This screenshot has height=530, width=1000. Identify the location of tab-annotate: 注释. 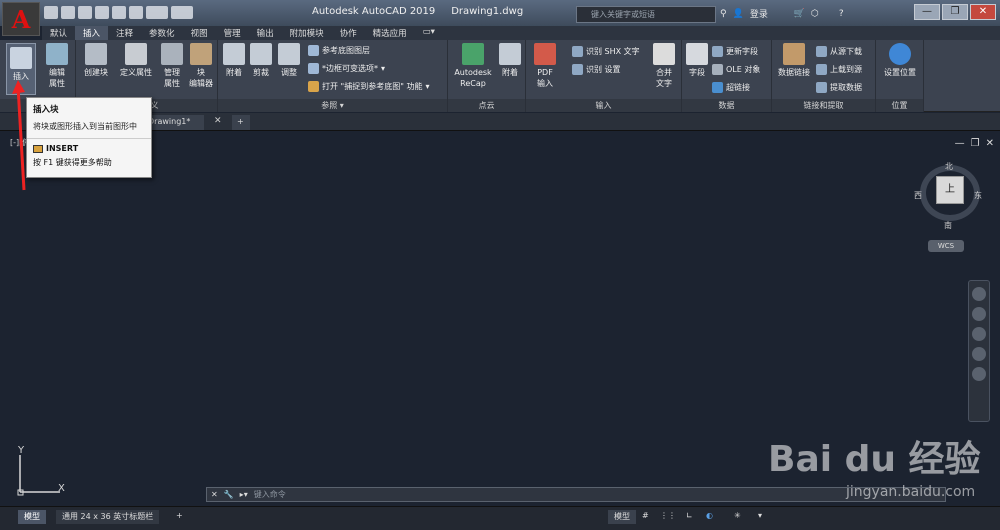
(124, 33).